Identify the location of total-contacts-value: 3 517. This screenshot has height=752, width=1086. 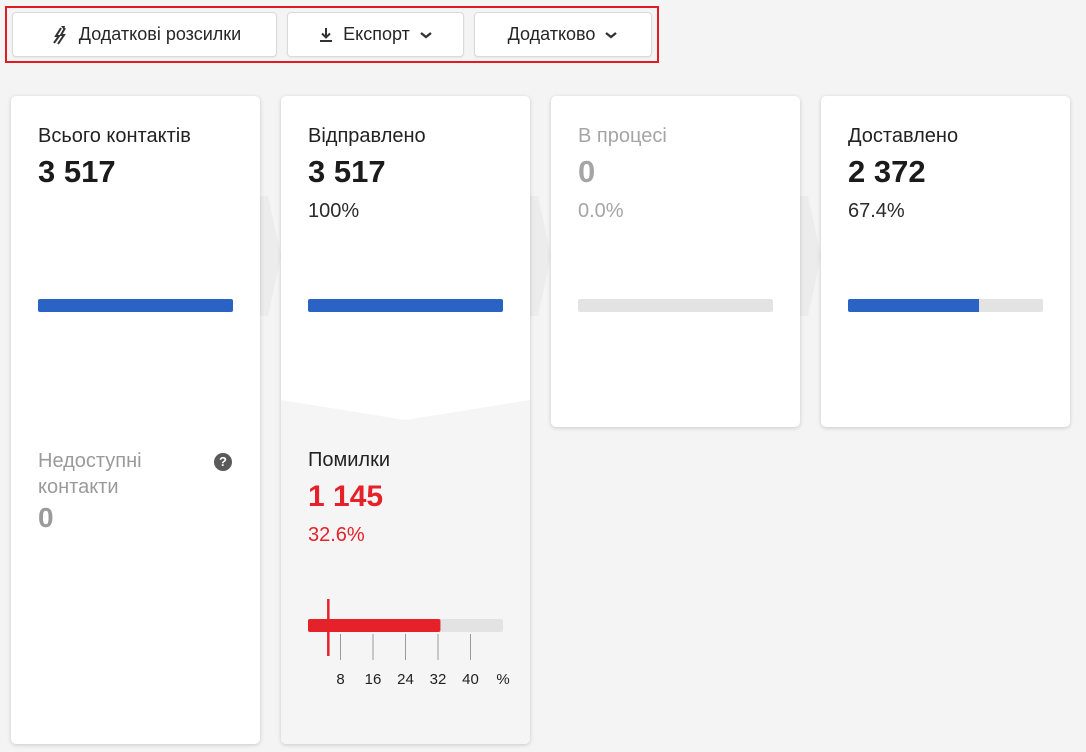
(77, 171).